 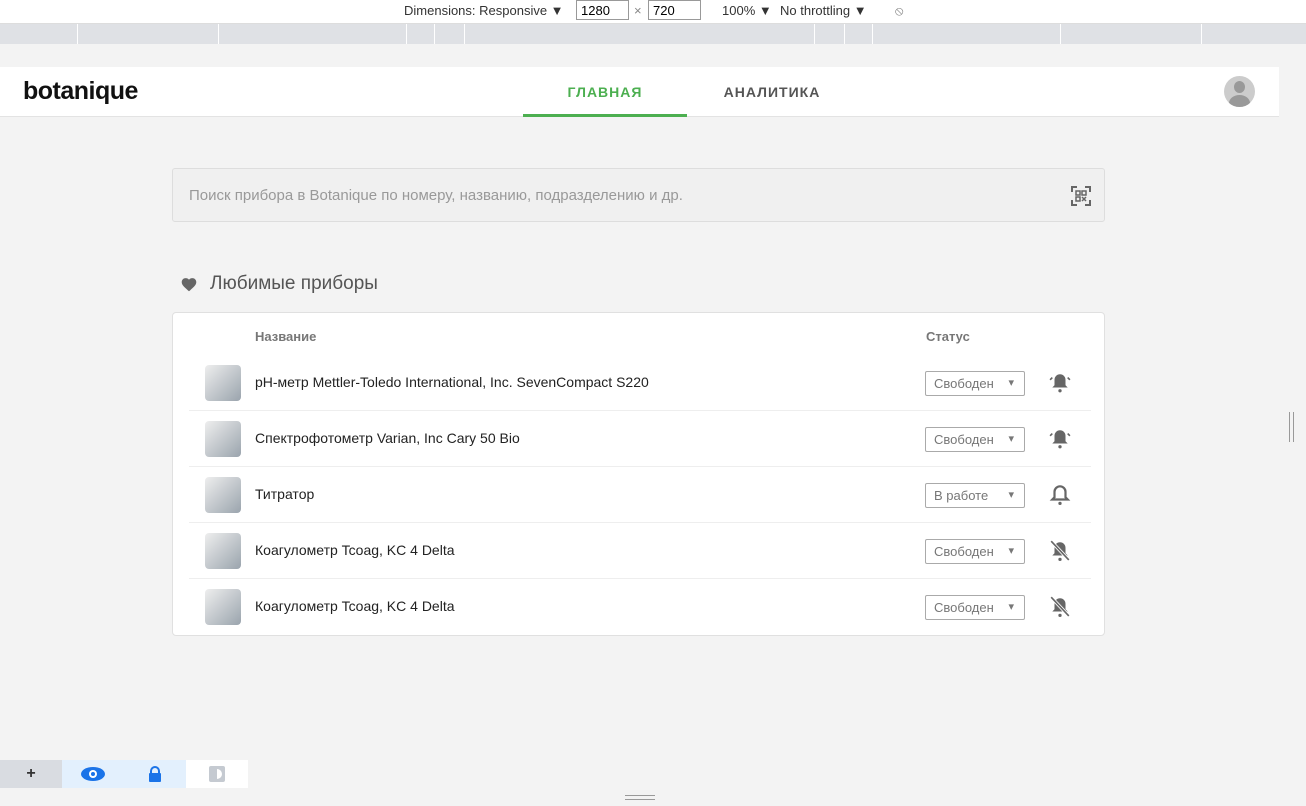 What do you see at coordinates (605, 92) in the screenshot?
I see `tab-home: ГЛАВНАЯ` at bounding box center [605, 92].